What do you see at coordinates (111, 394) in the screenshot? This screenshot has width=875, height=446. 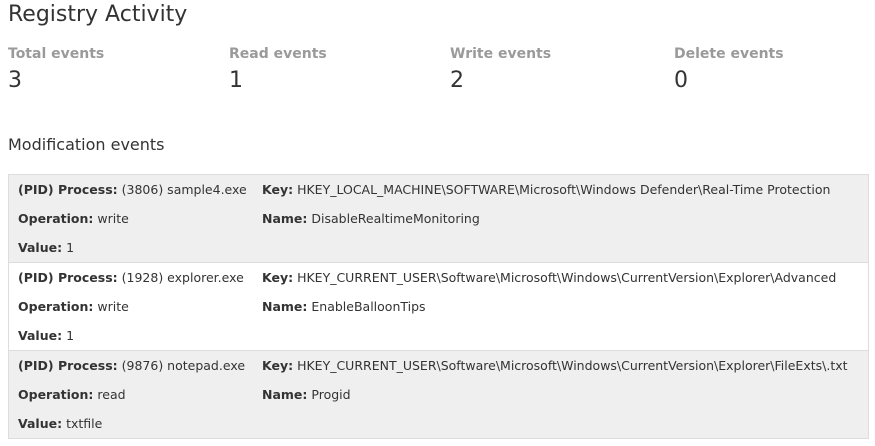 I see `operation-value: read` at bounding box center [111, 394].